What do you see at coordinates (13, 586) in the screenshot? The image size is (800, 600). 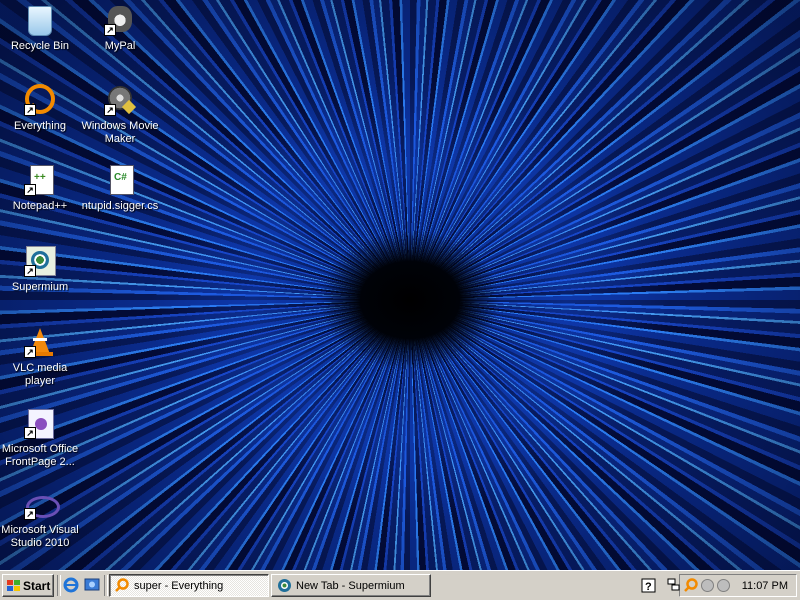 I see `windows-flag-icon` at bounding box center [13, 586].